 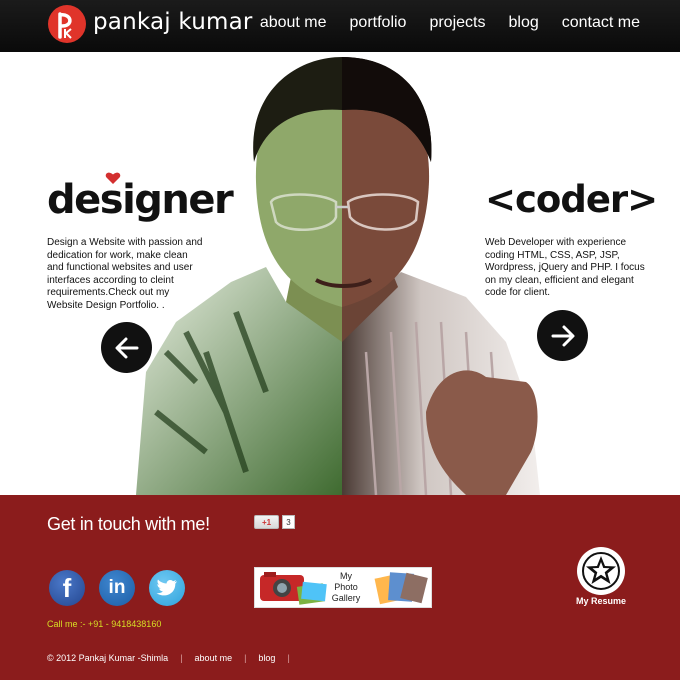 What do you see at coordinates (167, 588) in the screenshot?
I see `twitter-icon` at bounding box center [167, 588].